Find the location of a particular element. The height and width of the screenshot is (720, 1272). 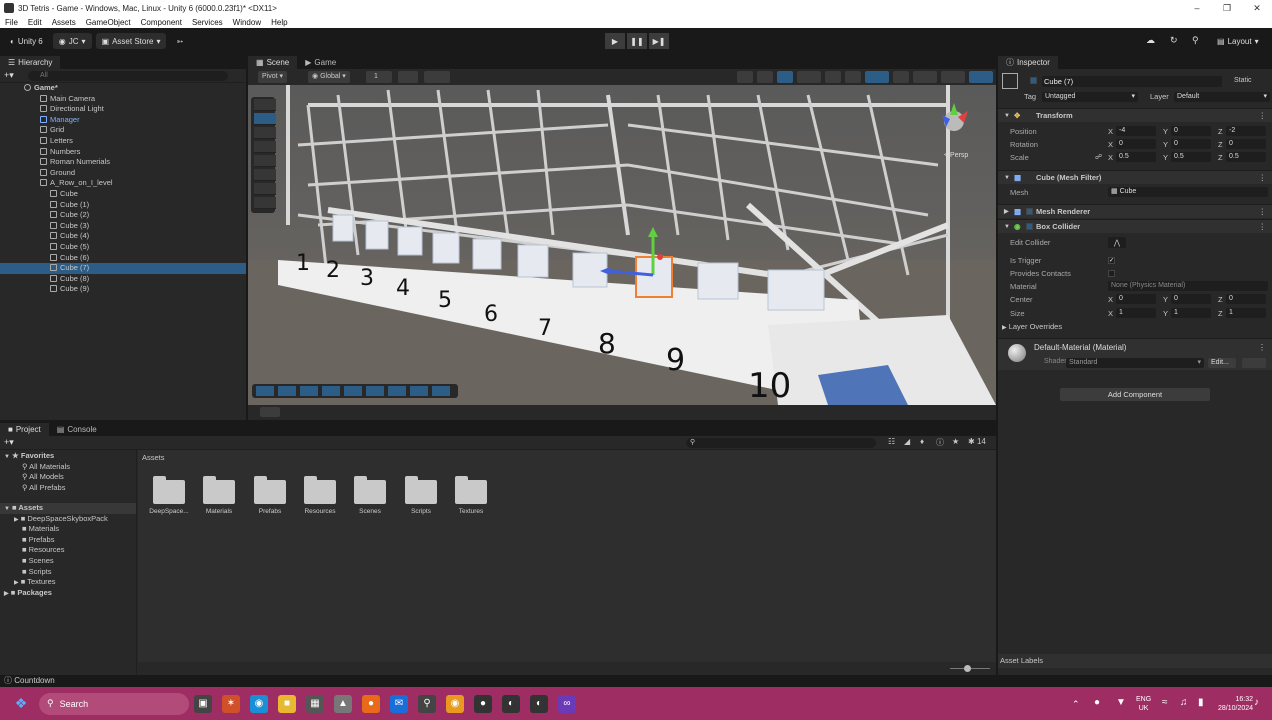

edit-collider-button: ⋀ is located at coordinates (1117, 242).